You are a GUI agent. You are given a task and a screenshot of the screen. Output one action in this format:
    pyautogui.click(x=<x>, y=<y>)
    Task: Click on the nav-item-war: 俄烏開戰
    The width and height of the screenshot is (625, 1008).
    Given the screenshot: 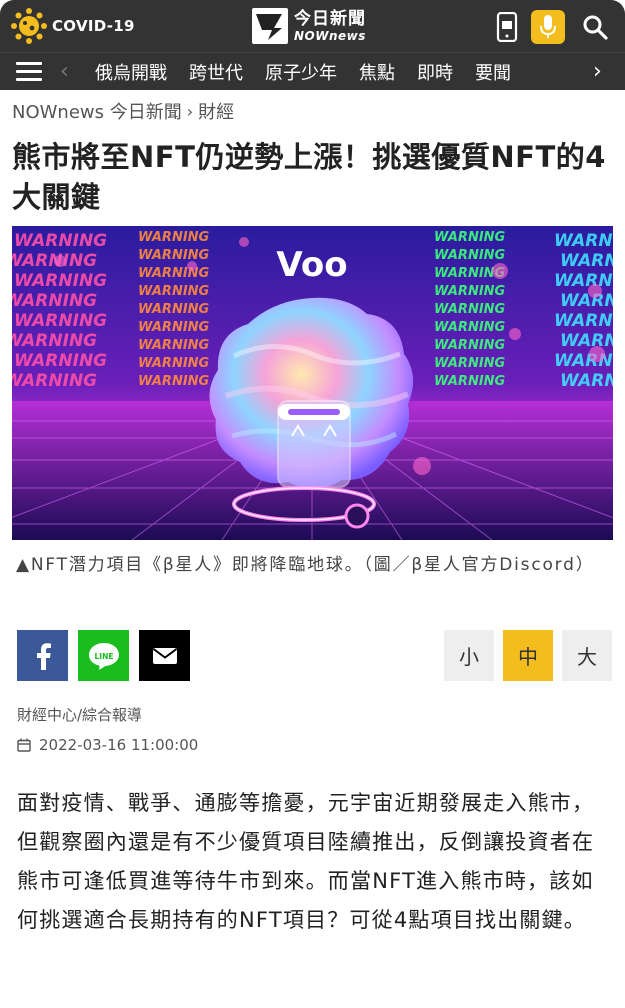 What is the action you would take?
    pyautogui.click(x=131, y=72)
    